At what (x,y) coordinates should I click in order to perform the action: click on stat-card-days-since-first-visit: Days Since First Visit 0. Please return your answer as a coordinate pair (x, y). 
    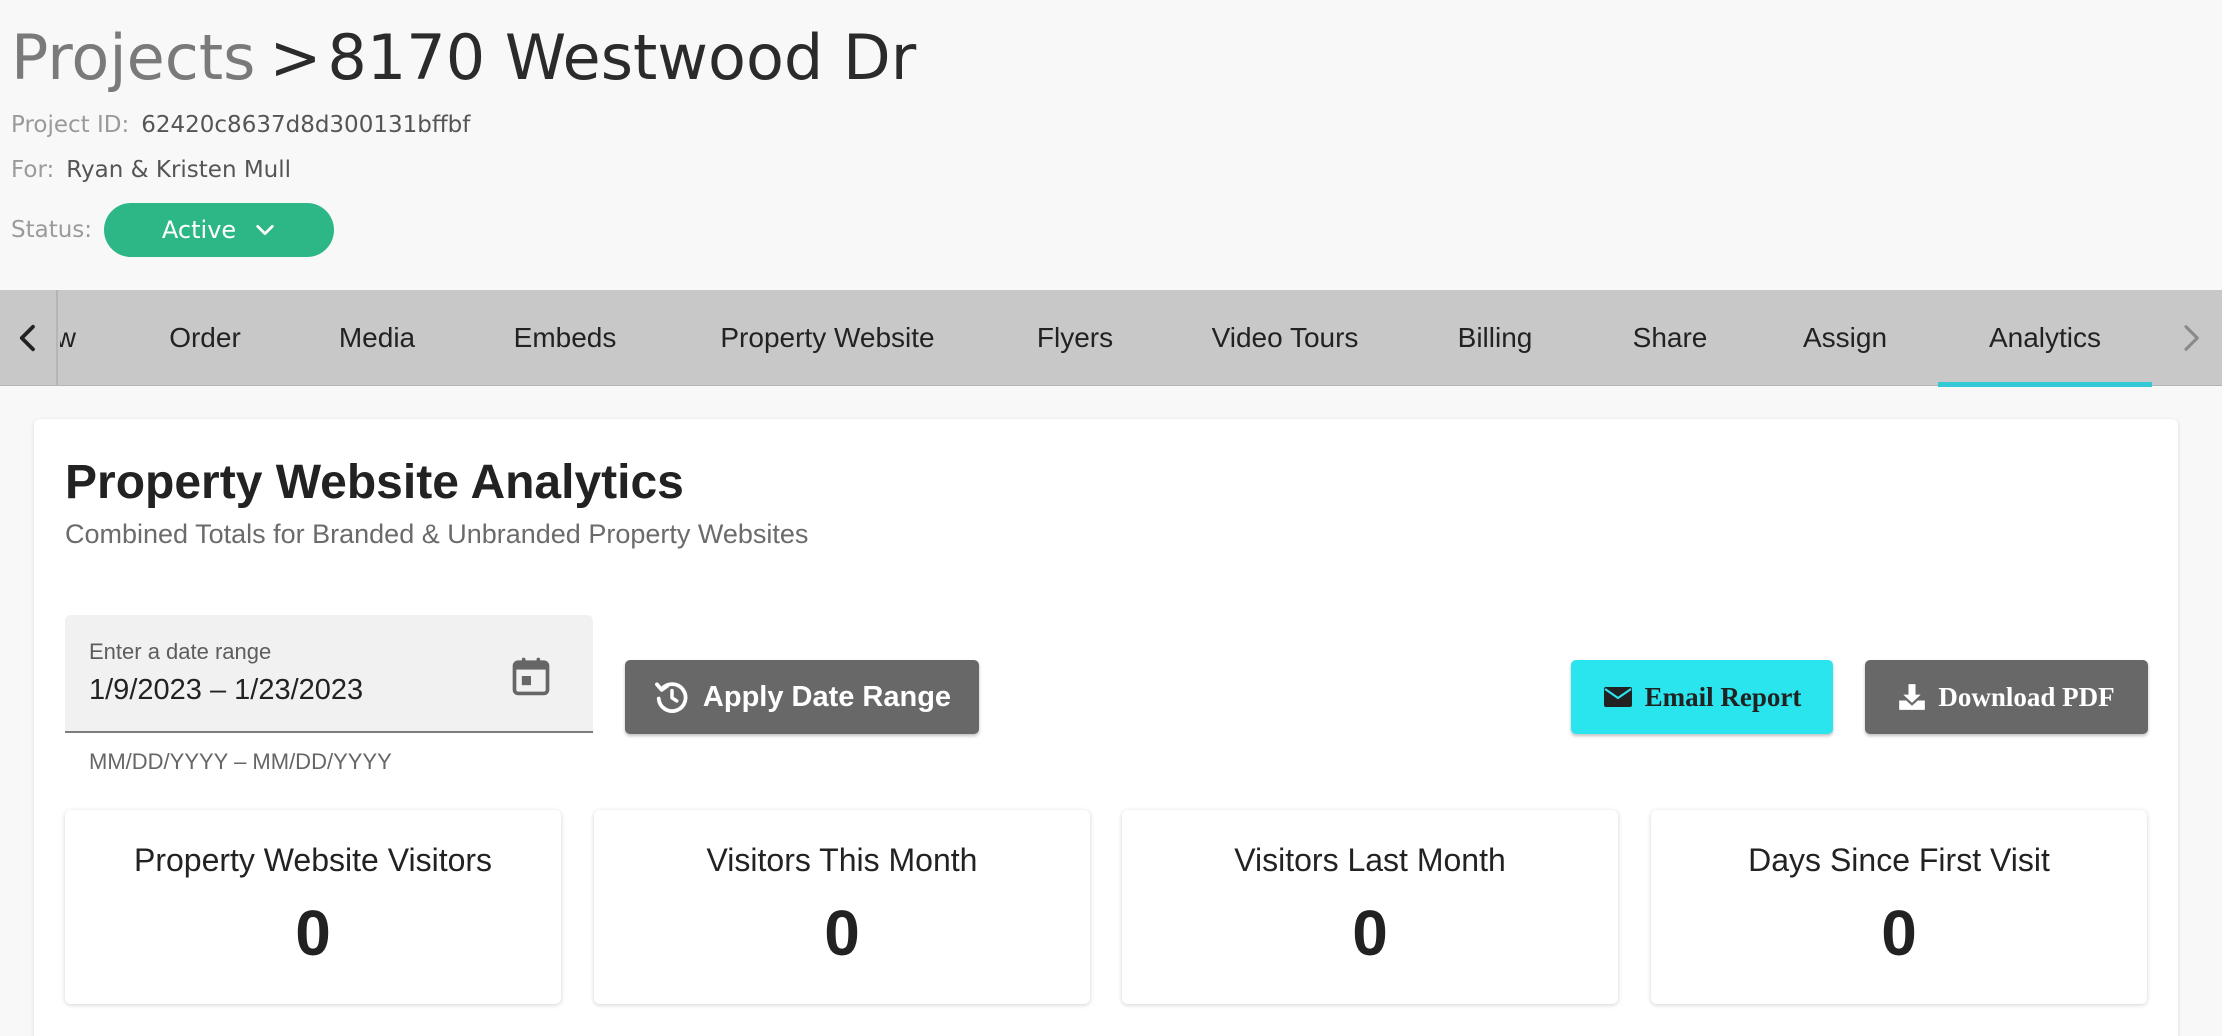
    Looking at the image, I should click on (1899, 907).